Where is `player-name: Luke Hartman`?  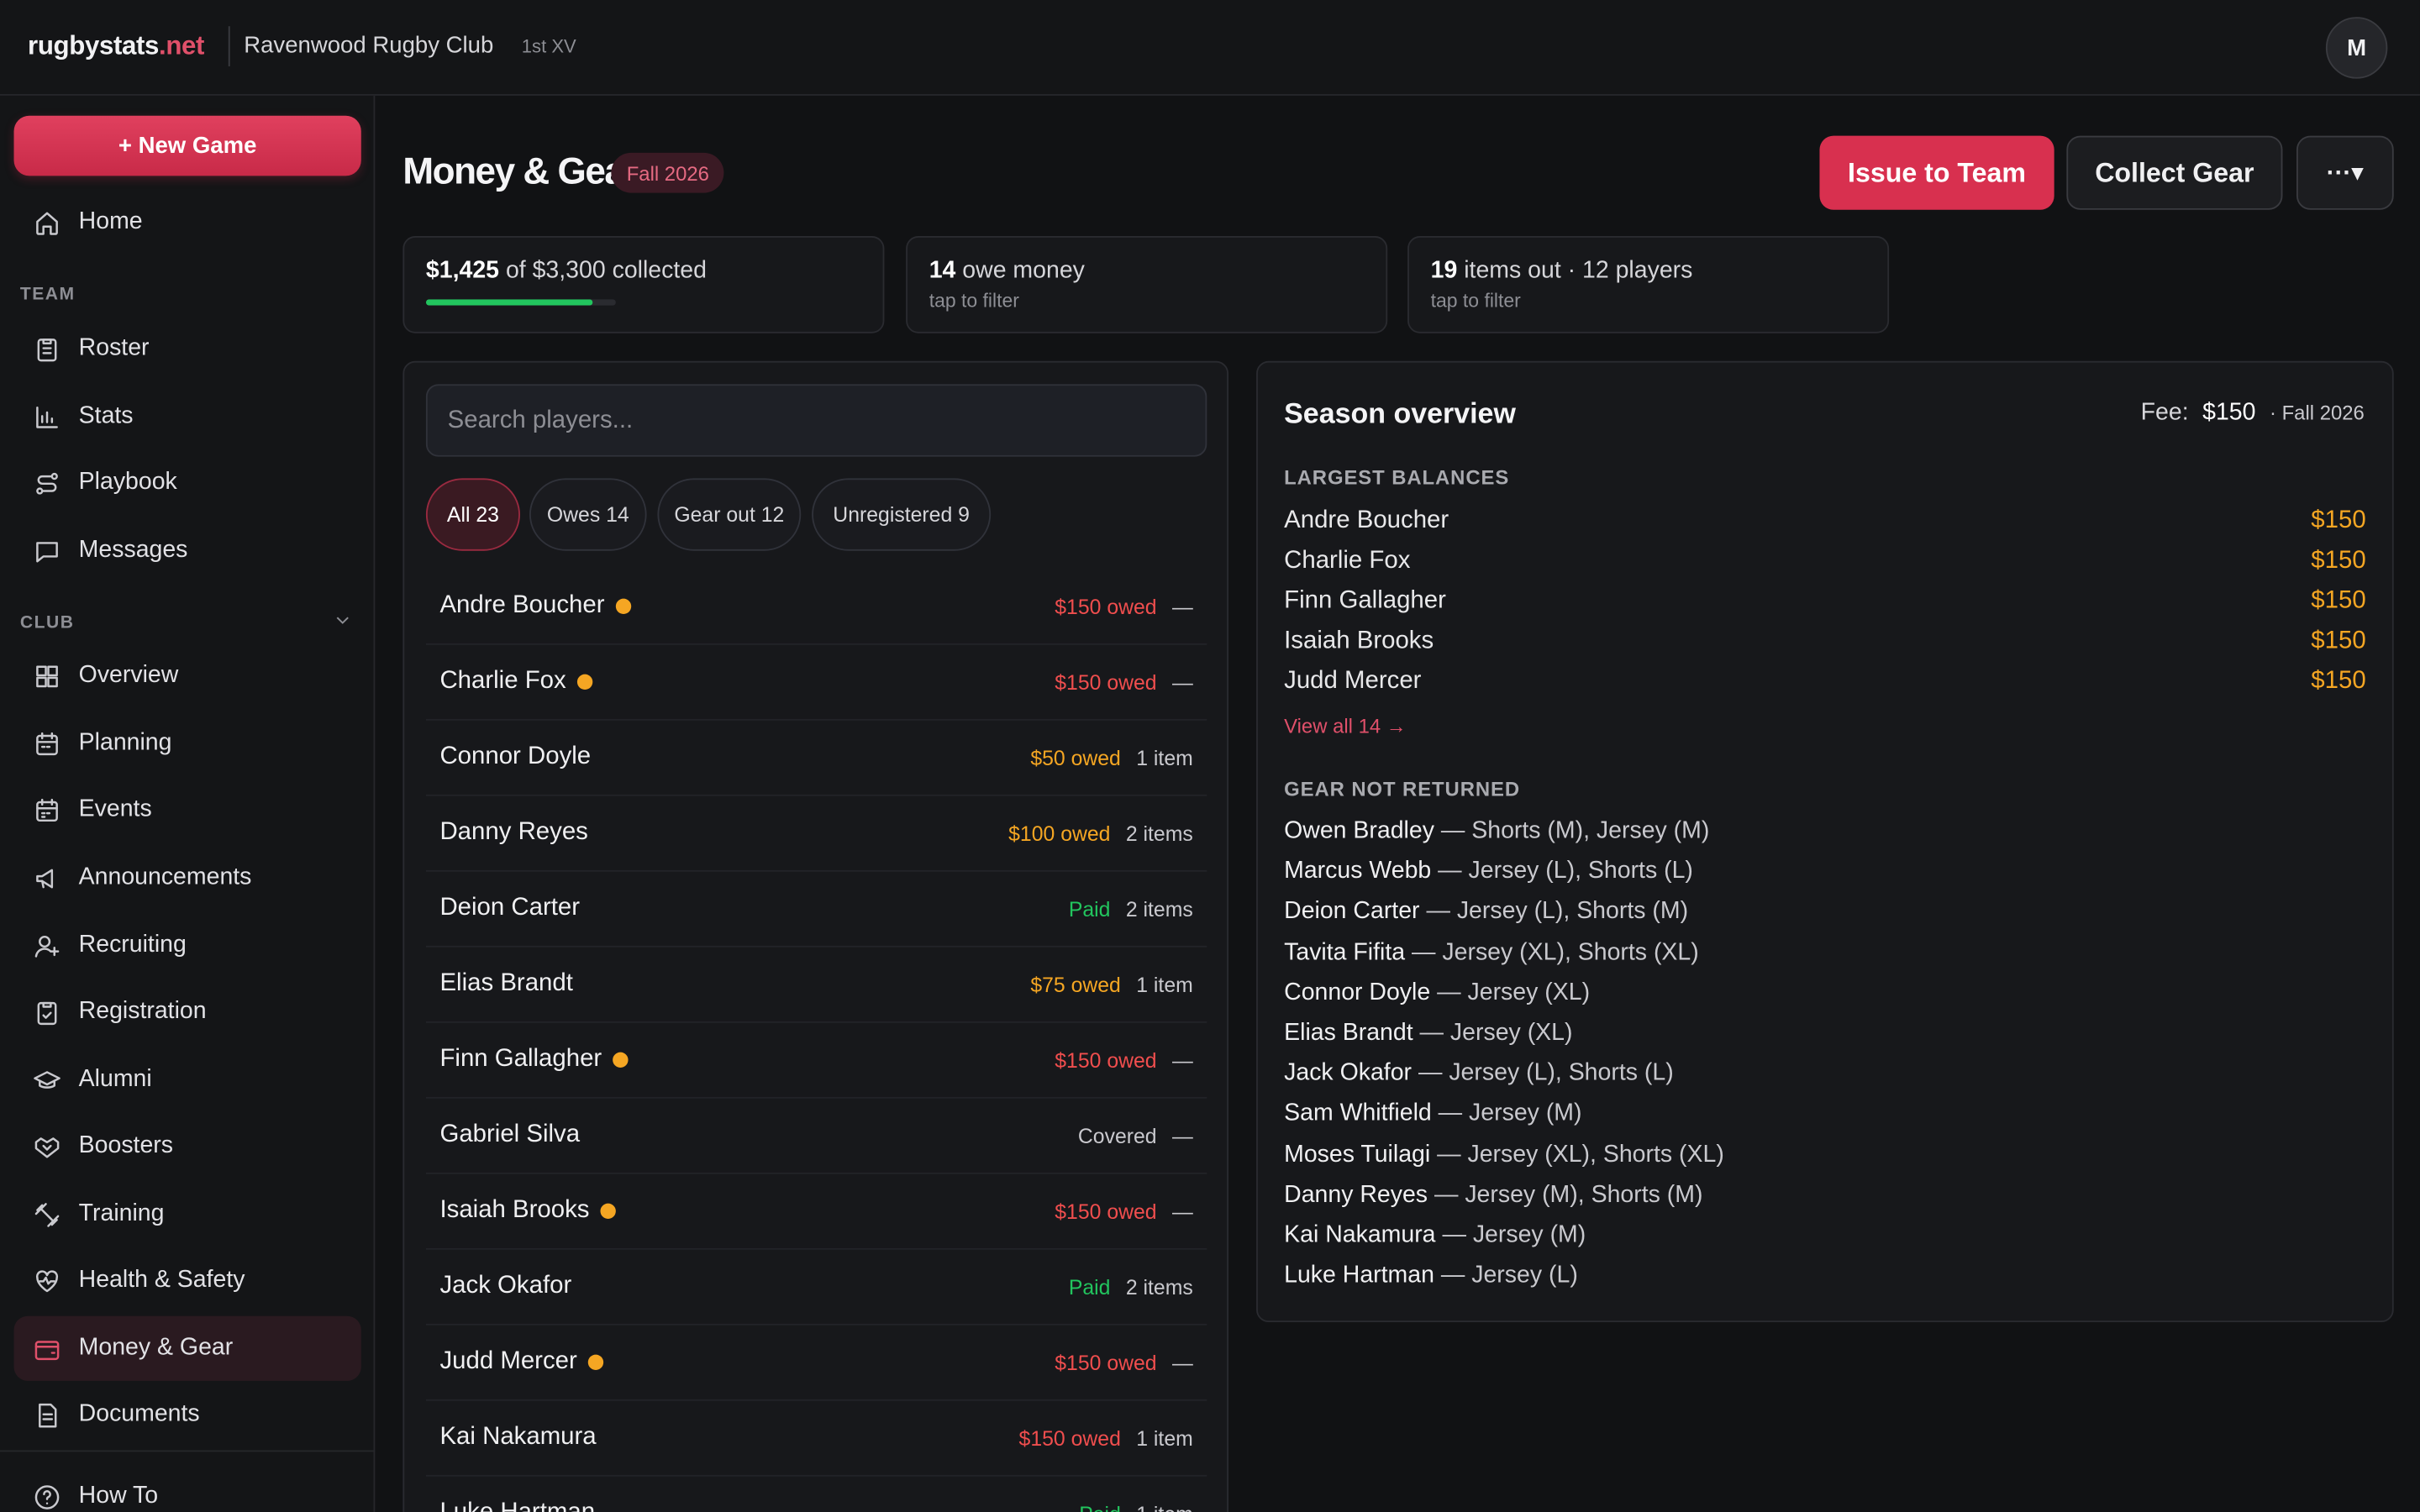
player-name: Luke Hartman is located at coordinates (517, 1505).